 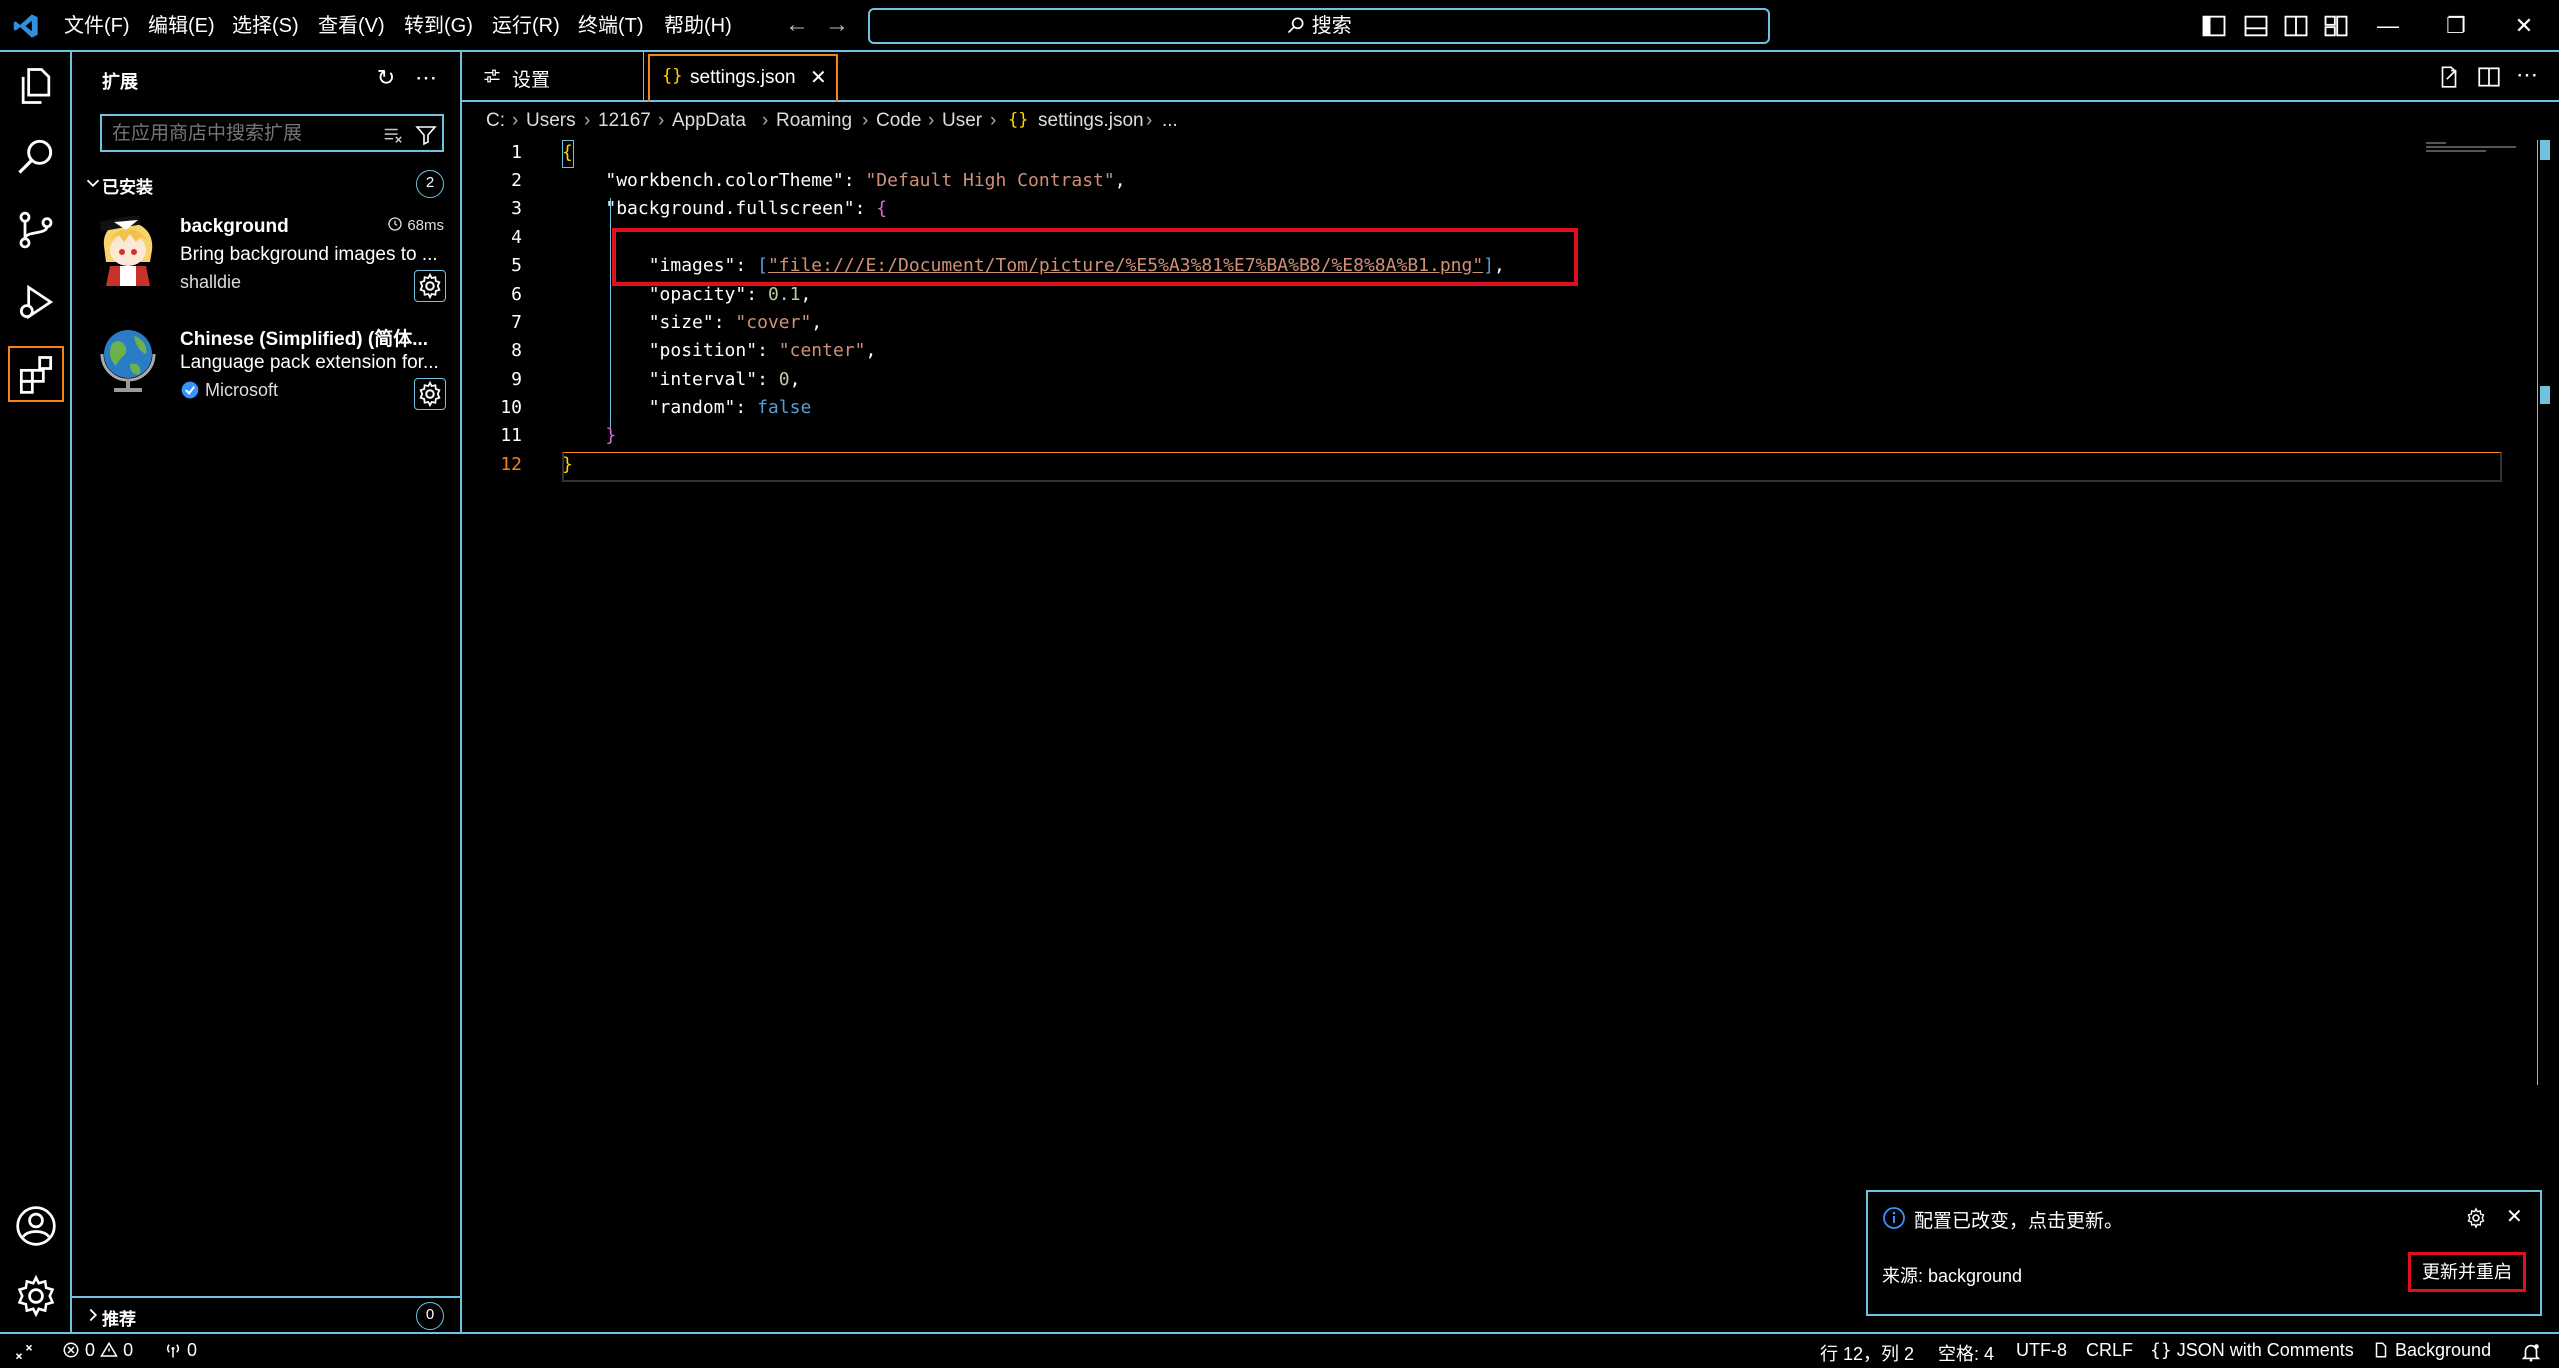 What do you see at coordinates (698, 26) in the screenshot?
I see `menu-help: 帮助(H)` at bounding box center [698, 26].